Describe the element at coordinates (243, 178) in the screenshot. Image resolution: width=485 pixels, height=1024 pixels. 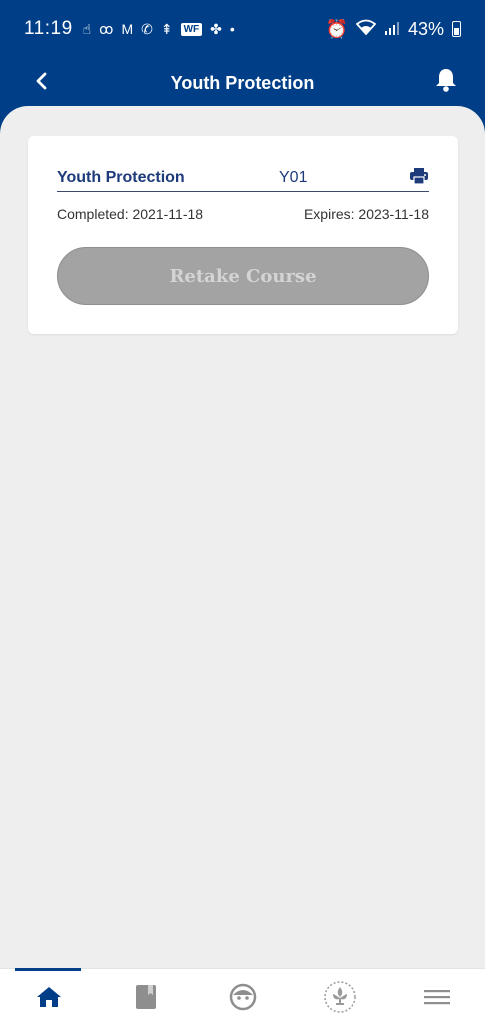
I see `card-header: Youth Protection Y01` at that location.